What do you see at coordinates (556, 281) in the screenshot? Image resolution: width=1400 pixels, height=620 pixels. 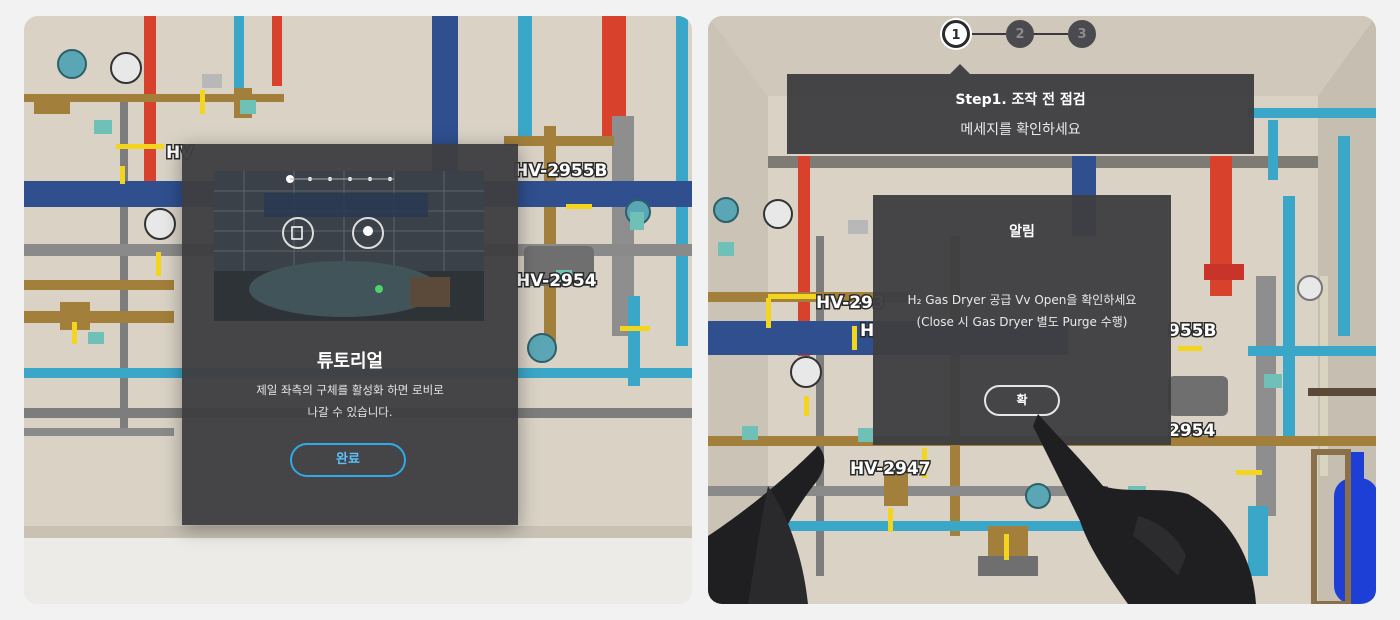 I see `valve-label-hv-2954: HV-2954` at bounding box center [556, 281].